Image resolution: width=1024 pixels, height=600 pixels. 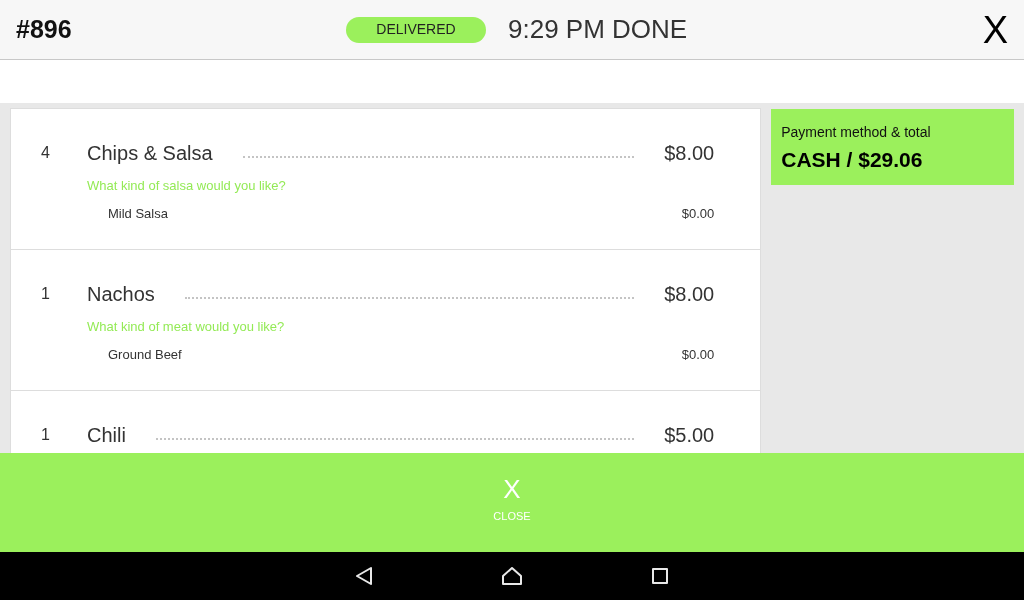 I want to click on recents-icon, so click(x=660, y=576).